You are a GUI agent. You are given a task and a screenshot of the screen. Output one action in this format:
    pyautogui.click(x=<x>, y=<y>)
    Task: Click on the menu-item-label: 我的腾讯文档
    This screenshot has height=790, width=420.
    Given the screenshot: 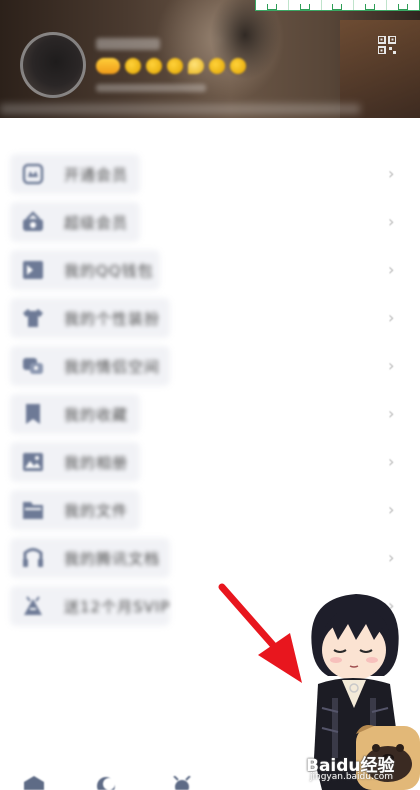 What is the action you would take?
    pyautogui.click(x=112, y=559)
    